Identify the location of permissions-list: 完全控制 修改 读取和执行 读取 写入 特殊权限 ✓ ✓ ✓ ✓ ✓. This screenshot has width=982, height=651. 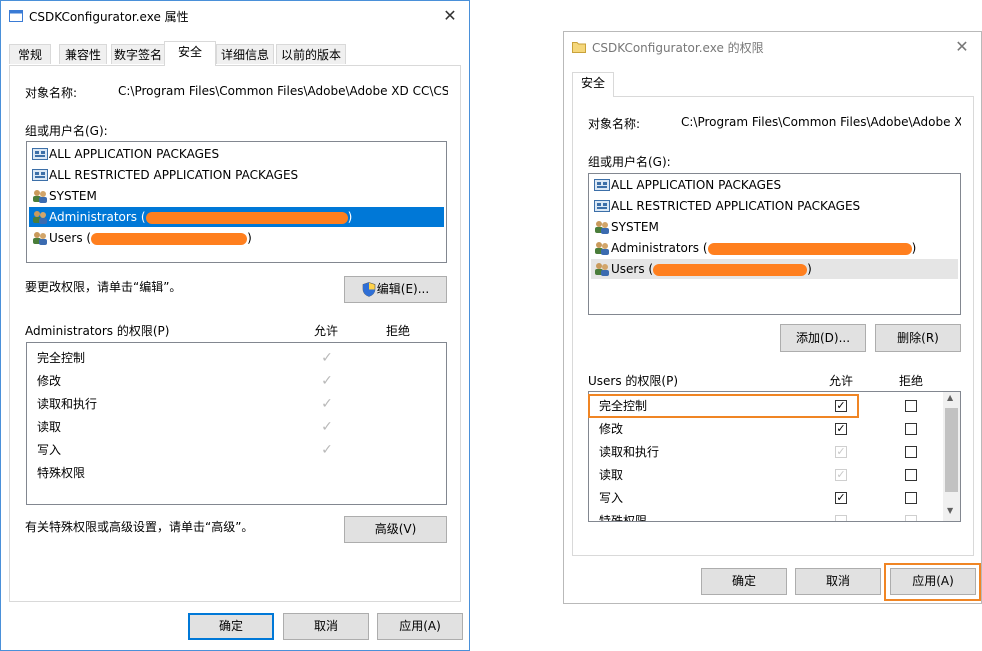
(236, 423).